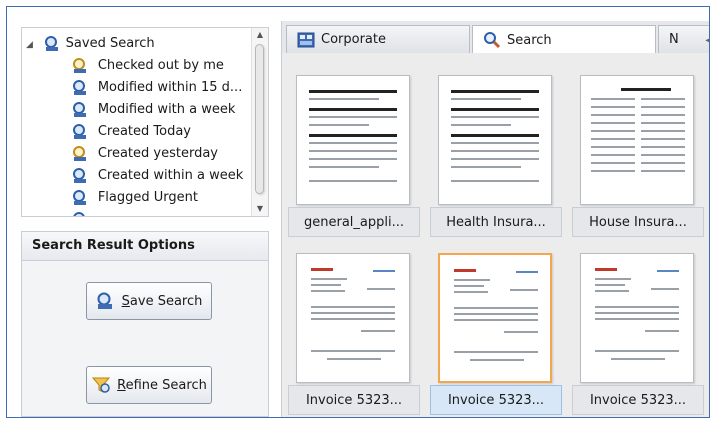 This screenshot has height=429, width=716. Describe the element at coordinates (260, 35) in the screenshot. I see `scroll-up-arrow-icon: ▲` at that location.